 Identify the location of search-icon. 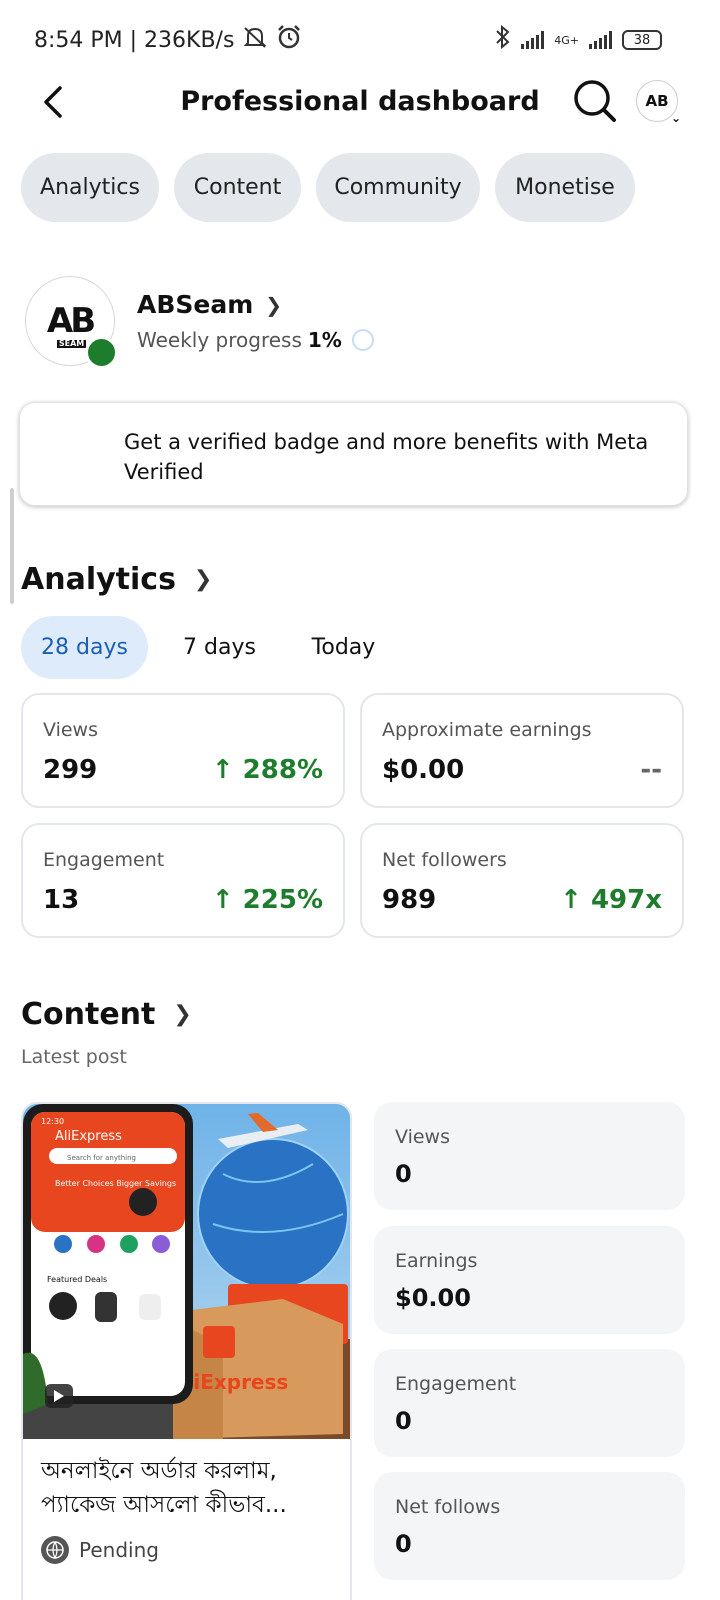
(595, 101).